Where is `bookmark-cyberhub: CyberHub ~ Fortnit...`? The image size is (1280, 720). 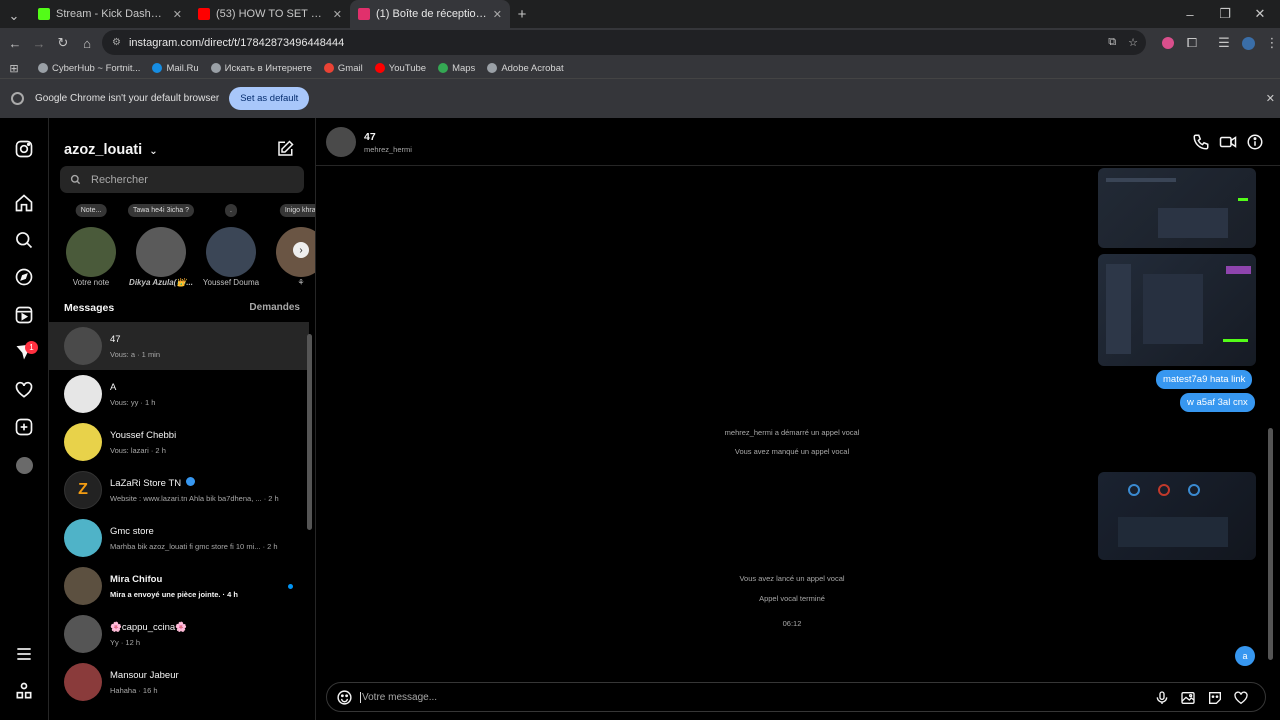 bookmark-cyberhub: CyberHub ~ Fortnit... is located at coordinates (89, 68).